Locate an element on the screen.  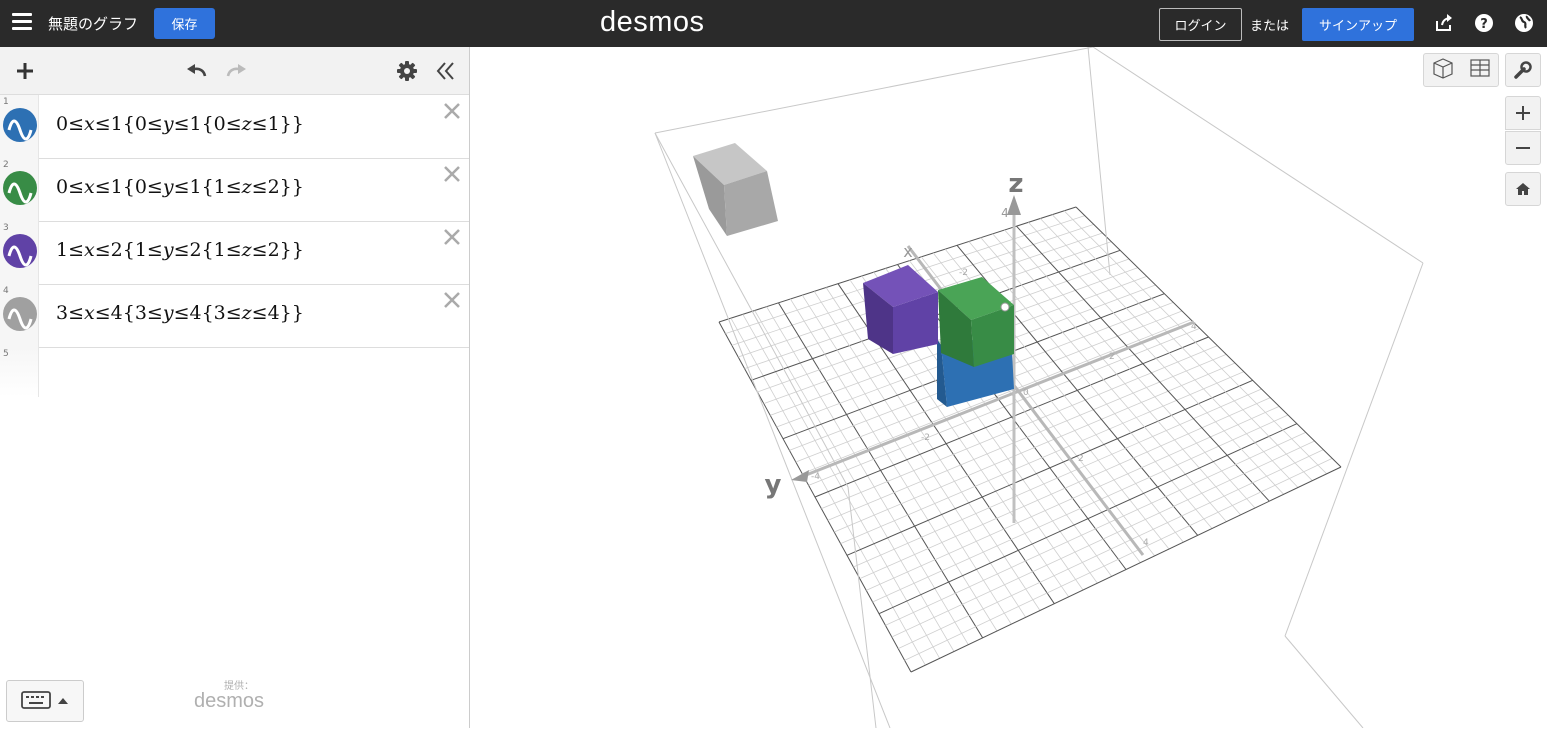
zoom-in-button is located at coordinates (1523, 113).